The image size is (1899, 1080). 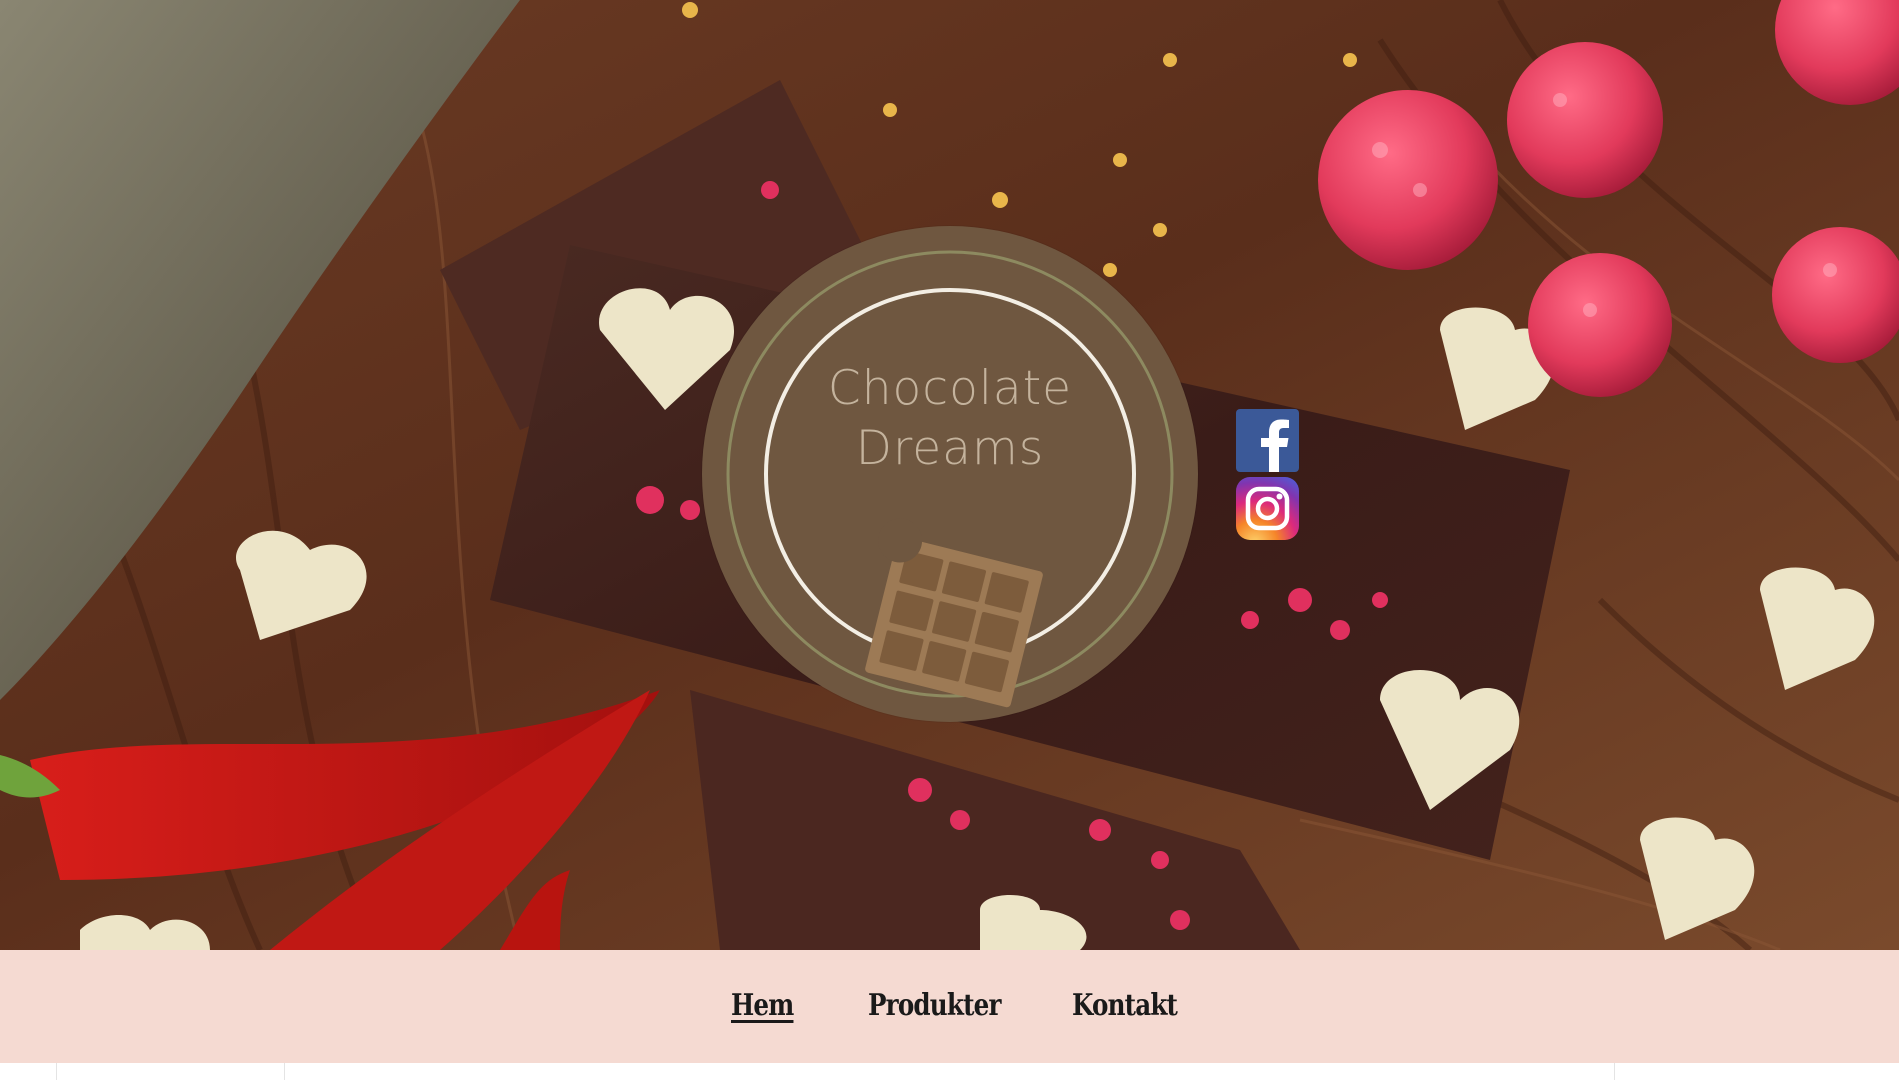 What do you see at coordinates (954, 613) in the screenshot?
I see `chocolate-bar-icon` at bounding box center [954, 613].